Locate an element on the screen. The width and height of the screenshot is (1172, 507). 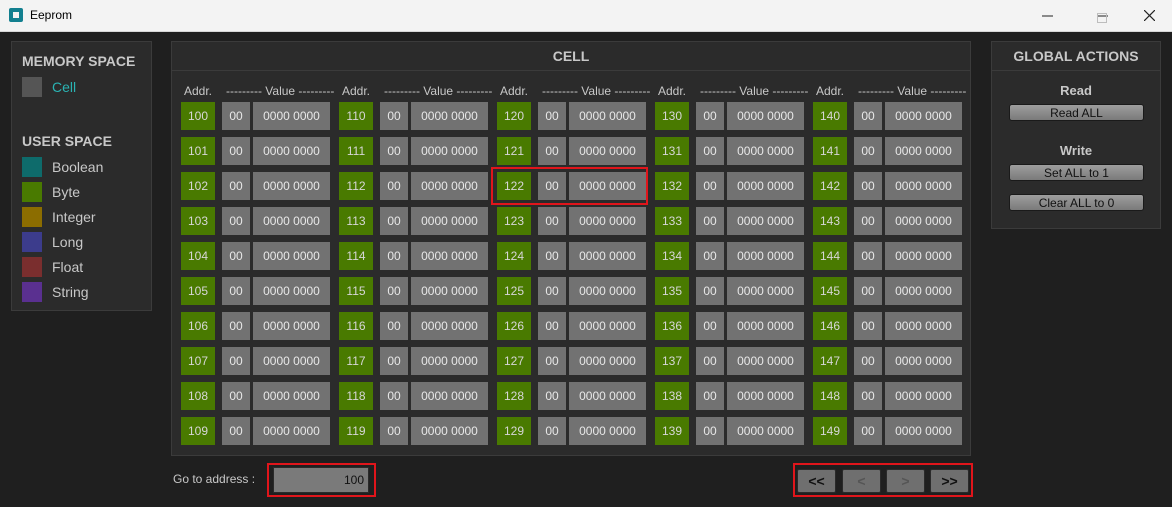
close-button is located at coordinates (1149, 15).